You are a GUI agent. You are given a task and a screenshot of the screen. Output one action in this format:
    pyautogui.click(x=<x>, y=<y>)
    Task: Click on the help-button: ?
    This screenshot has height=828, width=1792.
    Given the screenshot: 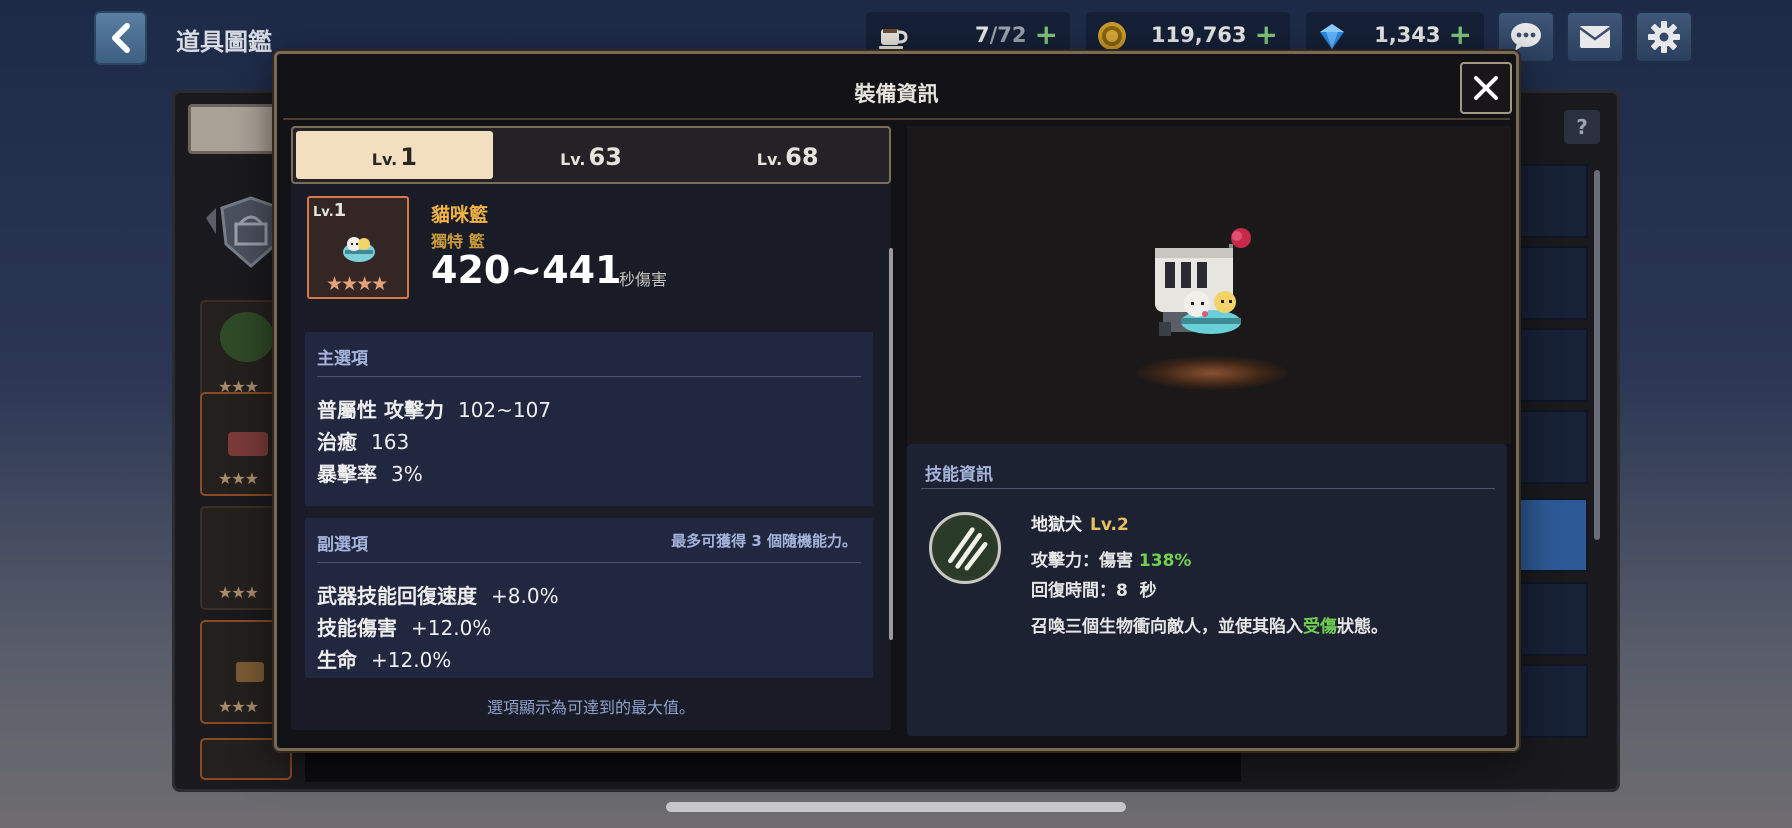 What is the action you would take?
    pyautogui.click(x=1582, y=127)
    